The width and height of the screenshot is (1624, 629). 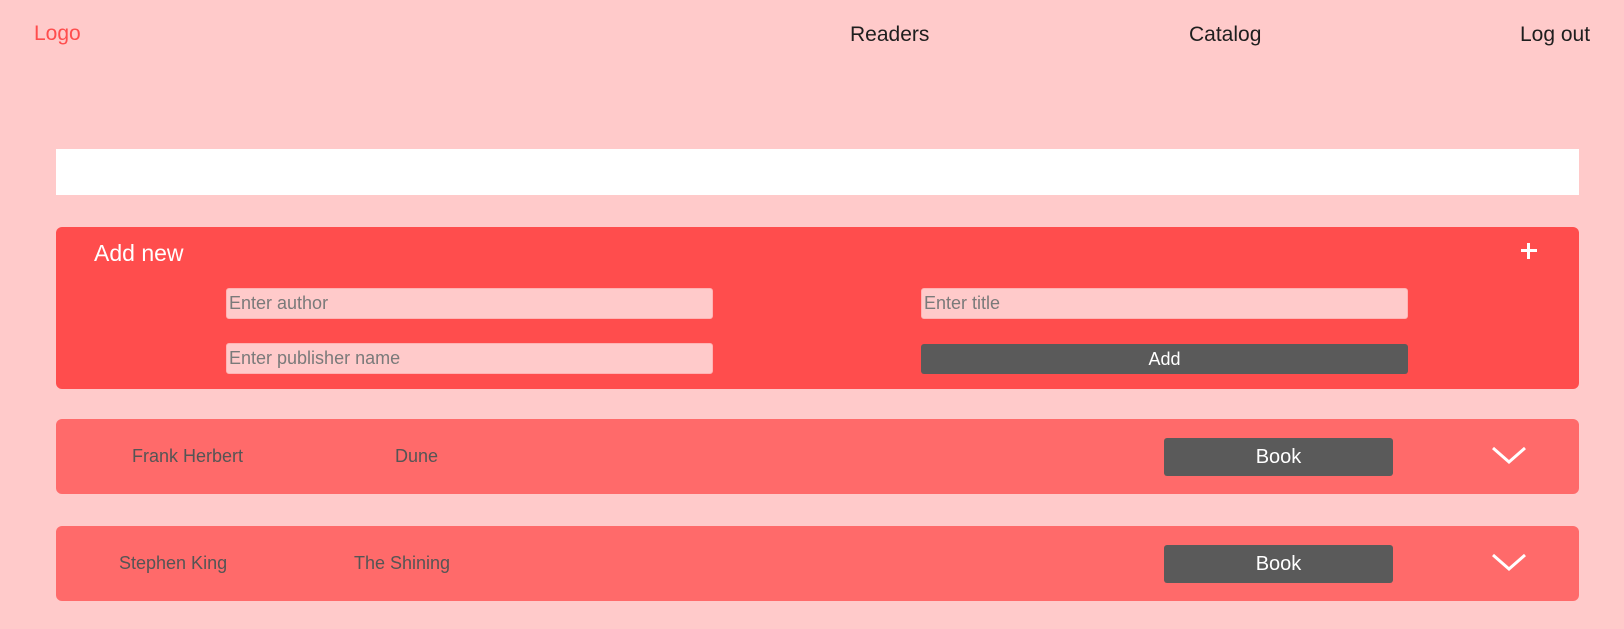 What do you see at coordinates (889, 35) in the screenshot?
I see `nav-link-readers: Readers` at bounding box center [889, 35].